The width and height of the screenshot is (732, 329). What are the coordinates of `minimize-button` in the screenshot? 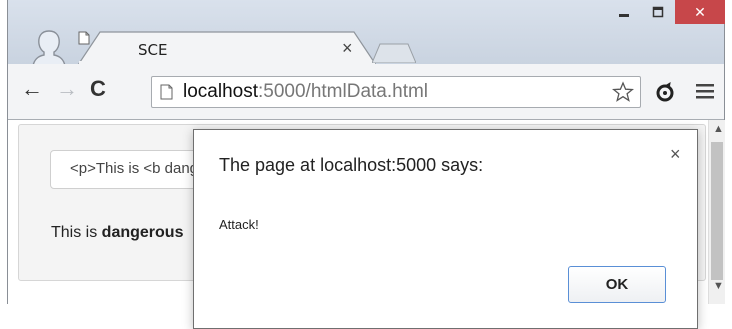 It's located at (624, 12).